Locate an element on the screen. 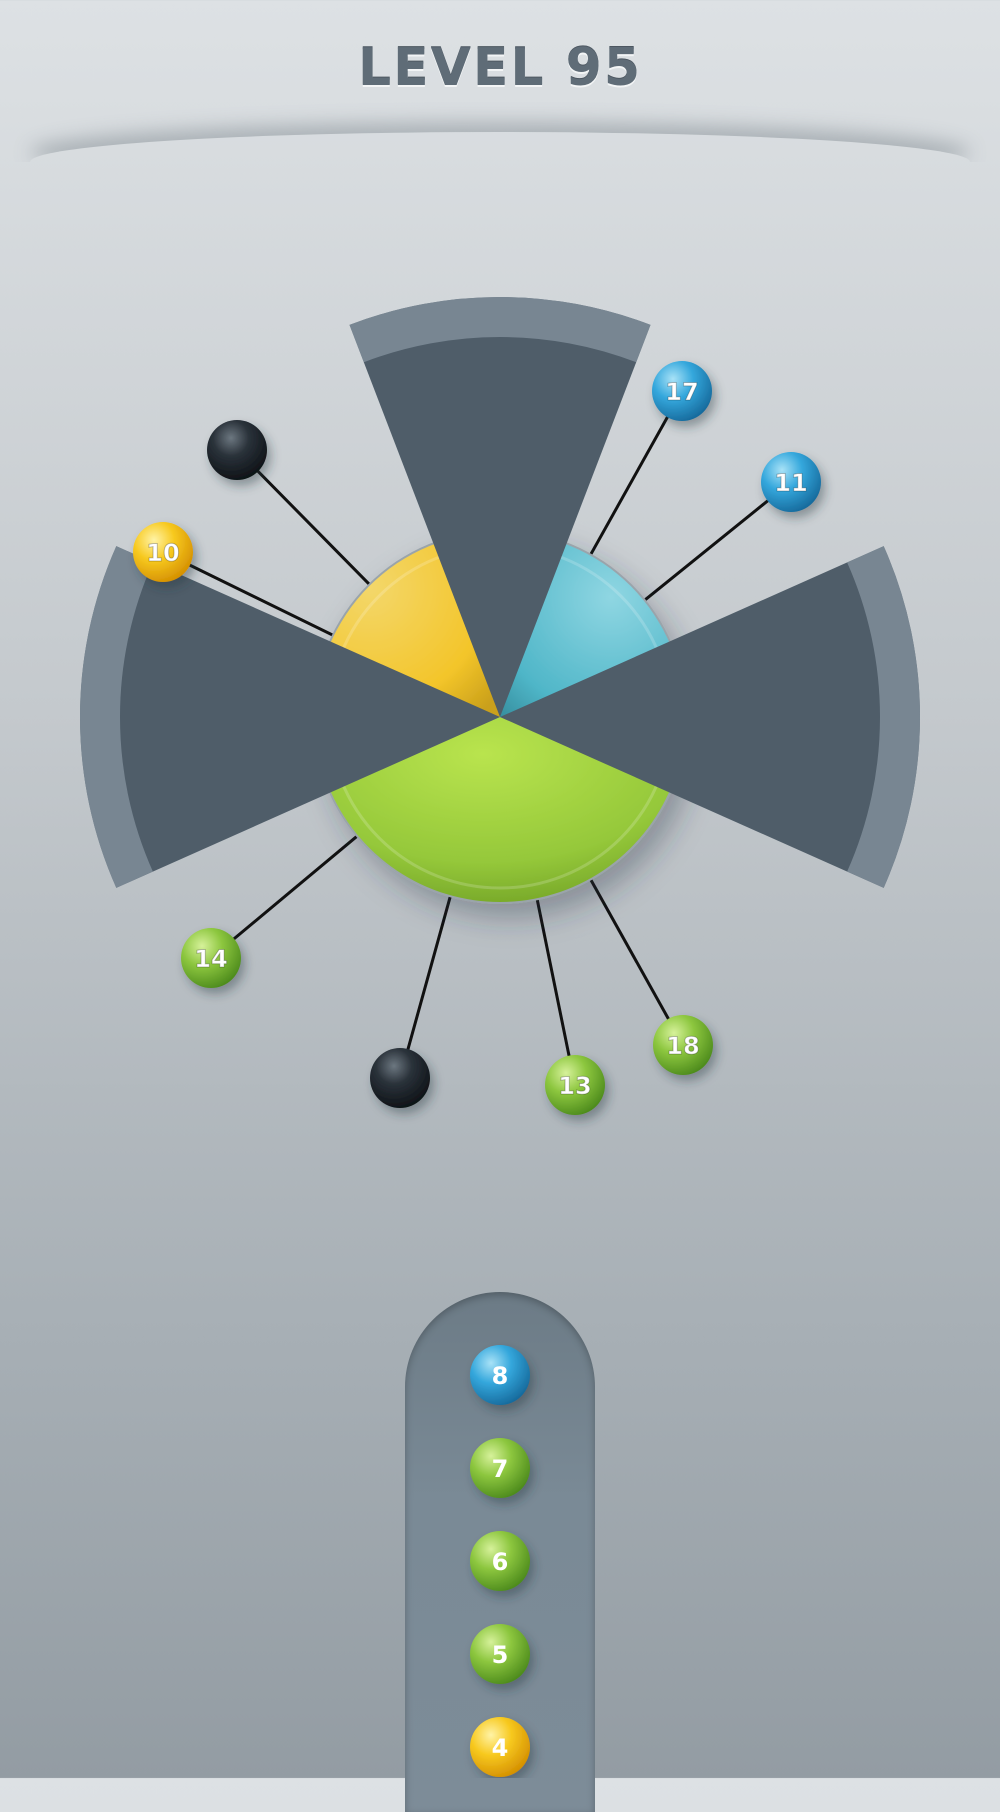  ball-number: 18 is located at coordinates (682, 1046).